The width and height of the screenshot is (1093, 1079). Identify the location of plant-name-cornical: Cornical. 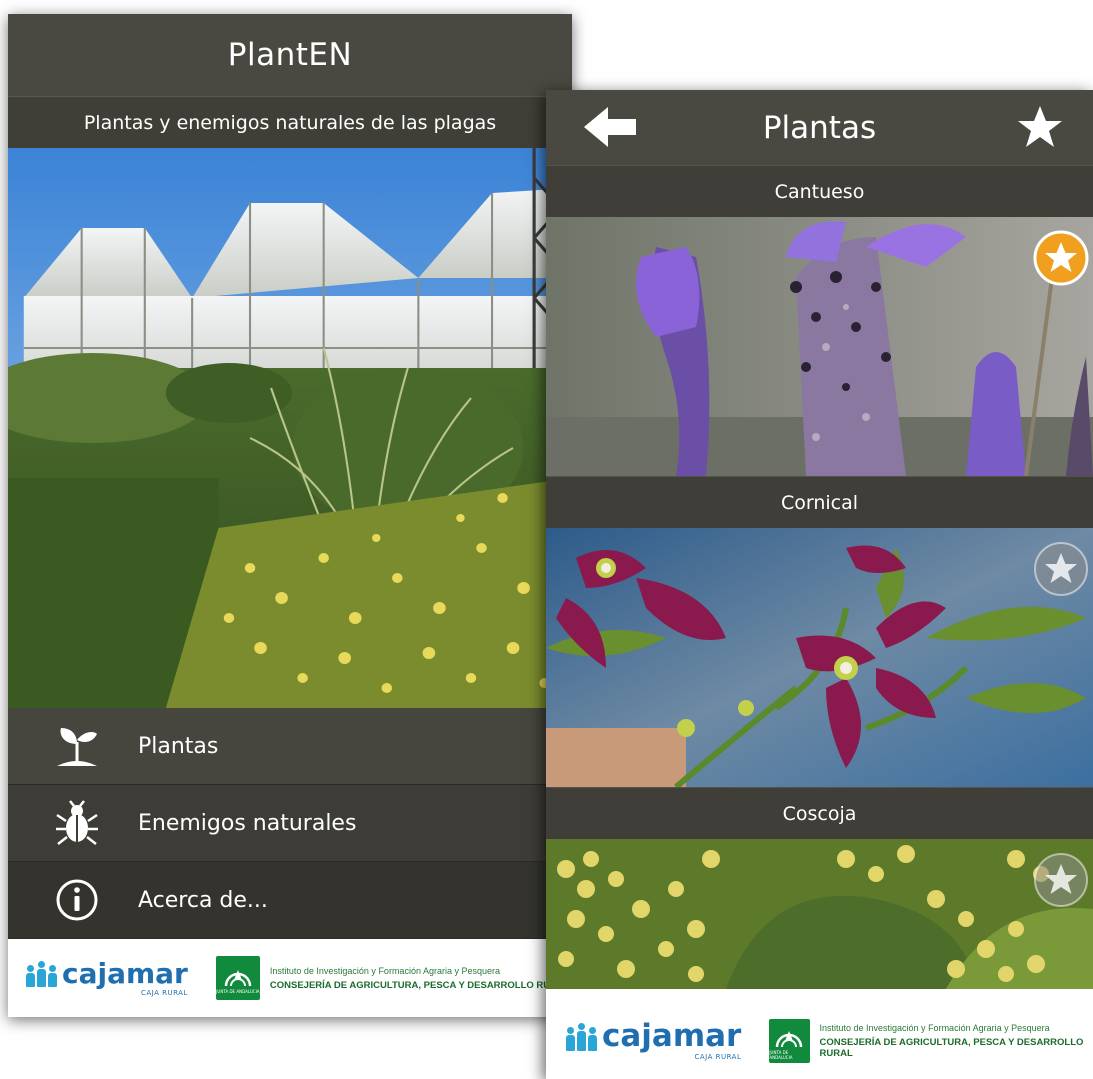
(819, 502).